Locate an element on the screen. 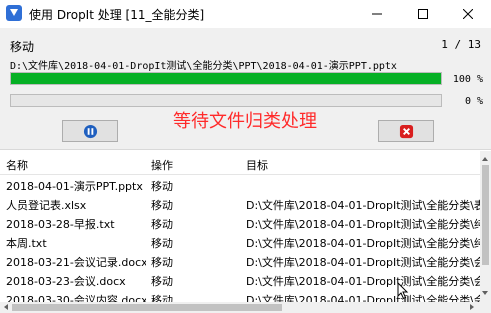 This screenshot has height=313, width=491. horizontal-scroll-thumb is located at coordinates (147, 307).